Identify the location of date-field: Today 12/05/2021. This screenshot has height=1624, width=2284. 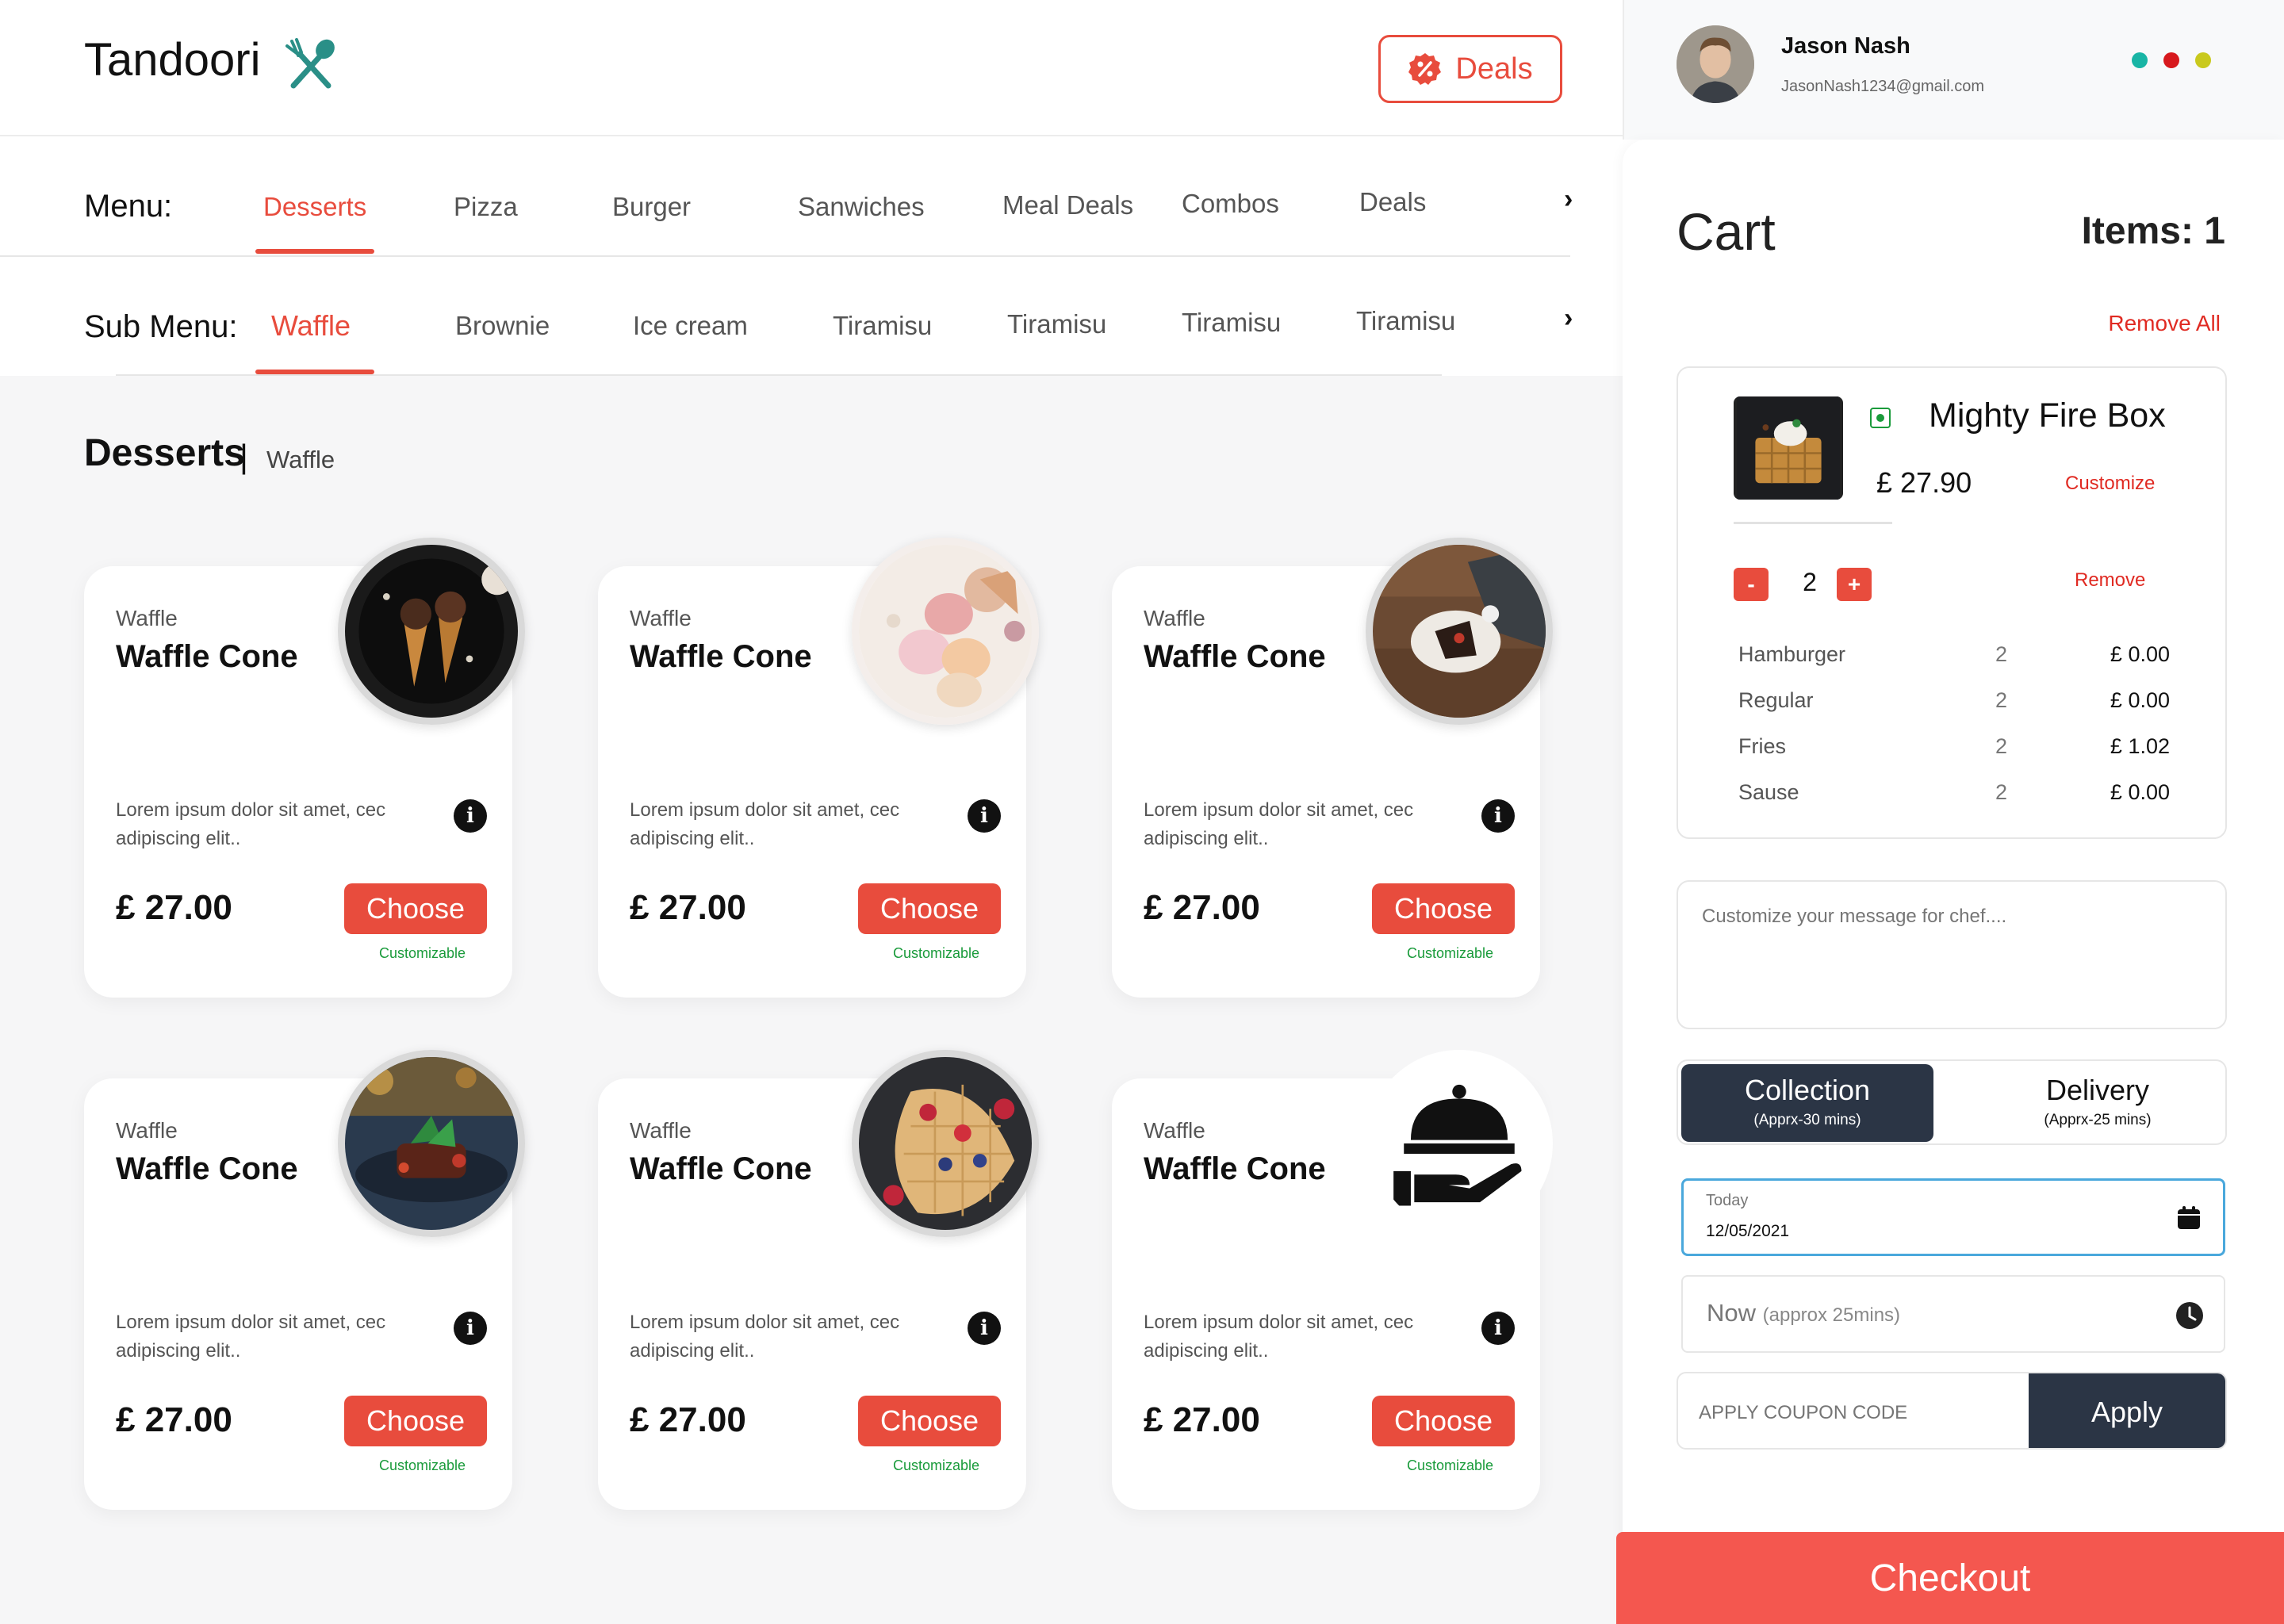
(1953, 1217).